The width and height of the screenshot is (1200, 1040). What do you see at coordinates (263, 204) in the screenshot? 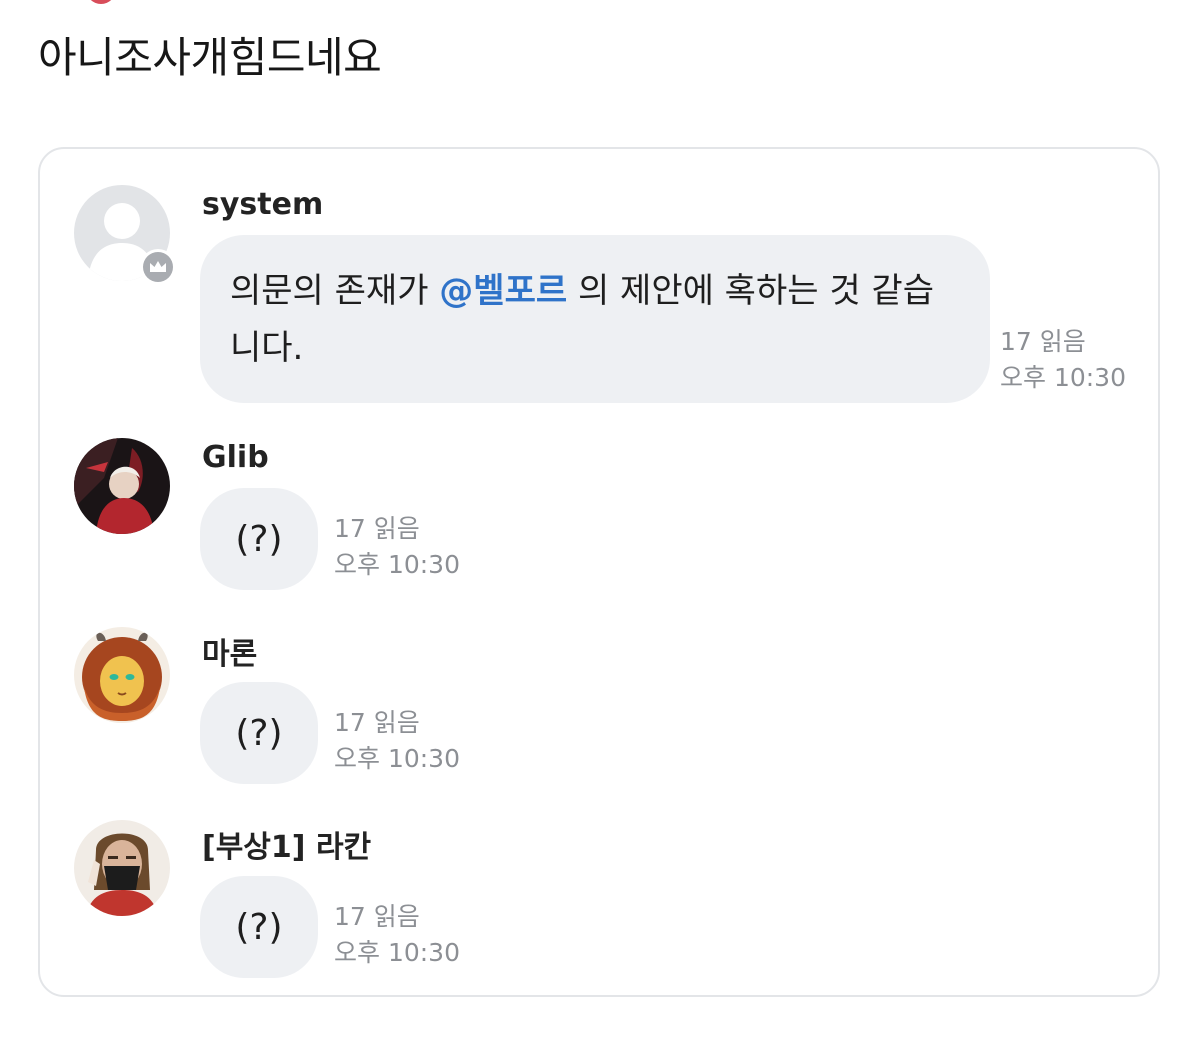
I see `sender-name: system` at bounding box center [263, 204].